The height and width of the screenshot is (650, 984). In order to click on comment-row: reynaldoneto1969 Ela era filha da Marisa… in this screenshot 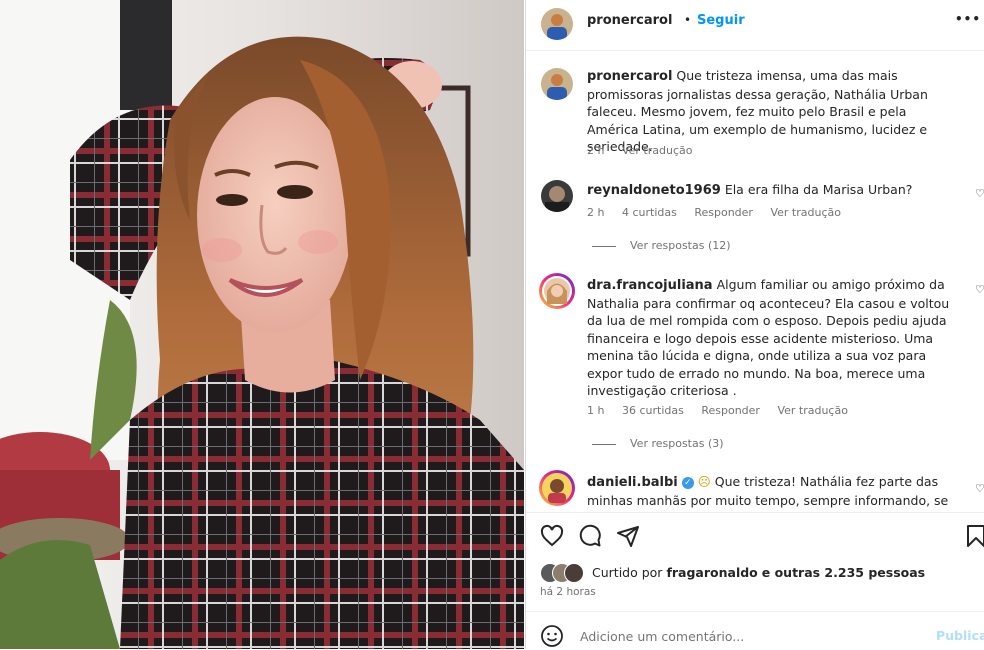, I will do `click(772, 190)`.